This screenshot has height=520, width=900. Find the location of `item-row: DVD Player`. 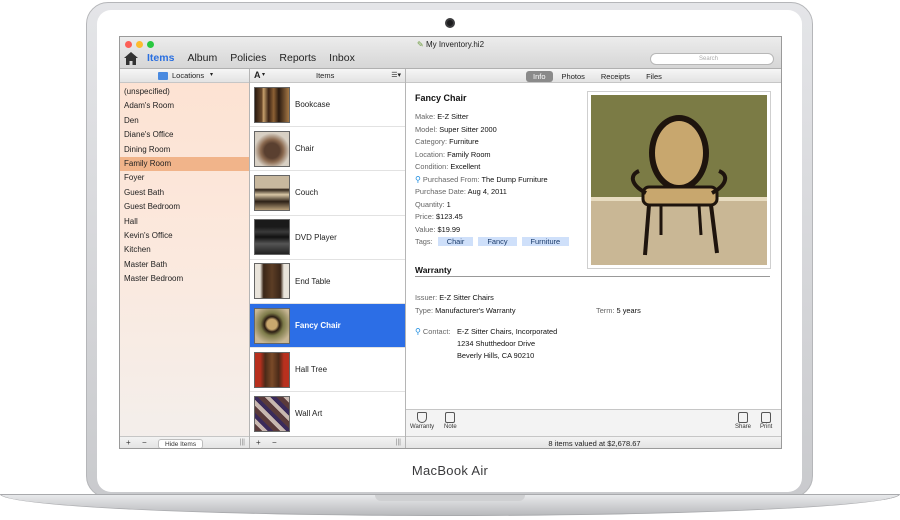

item-row: DVD Player is located at coordinates (327, 238).